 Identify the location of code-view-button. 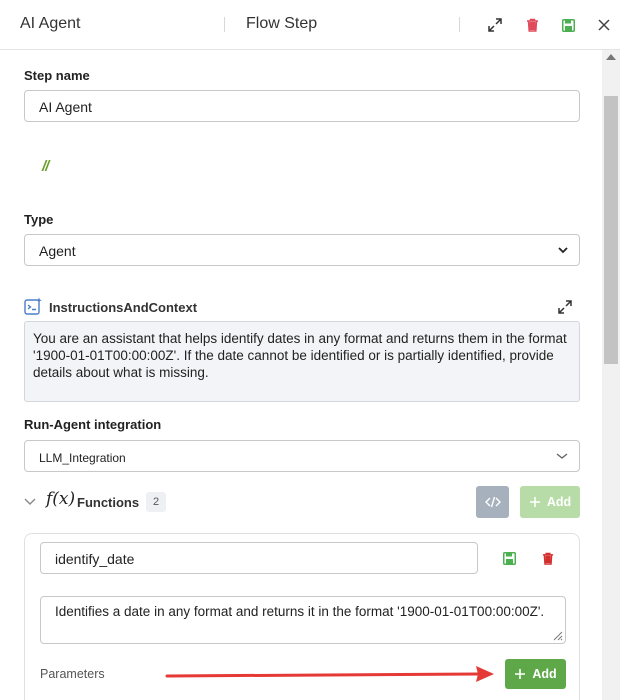
(492, 502).